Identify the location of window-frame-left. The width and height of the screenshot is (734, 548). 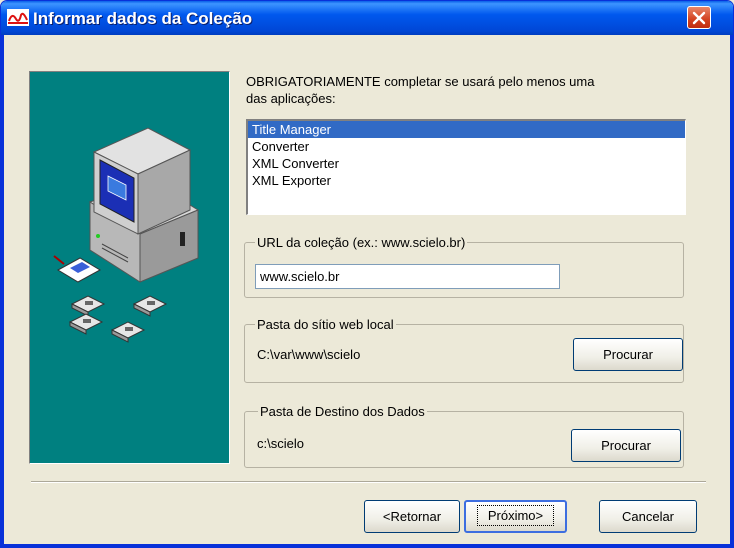
(2, 291).